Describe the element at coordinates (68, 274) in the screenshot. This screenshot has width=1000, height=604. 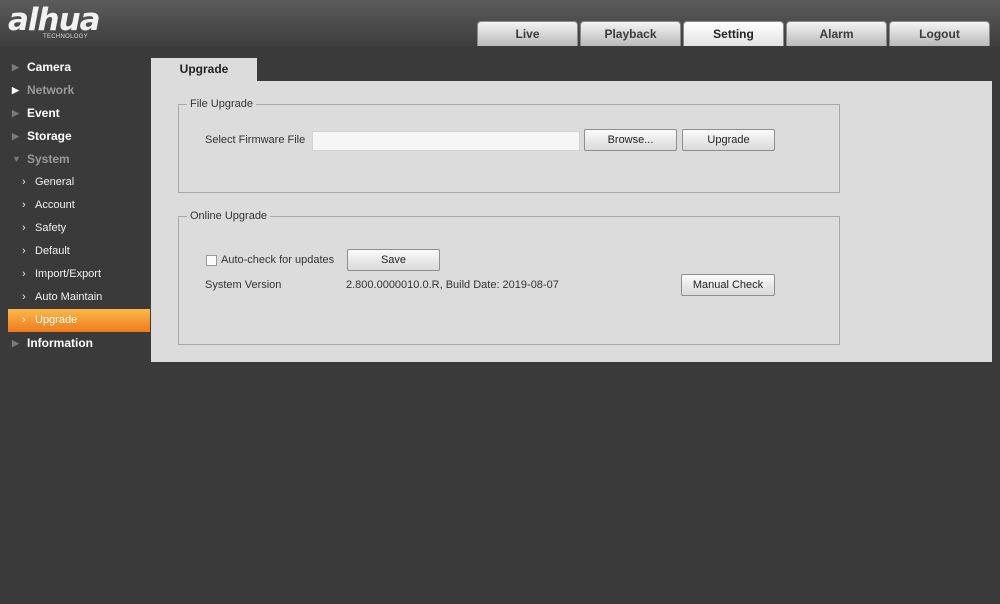
I see `sidebar-item-label: Import/Export` at that location.